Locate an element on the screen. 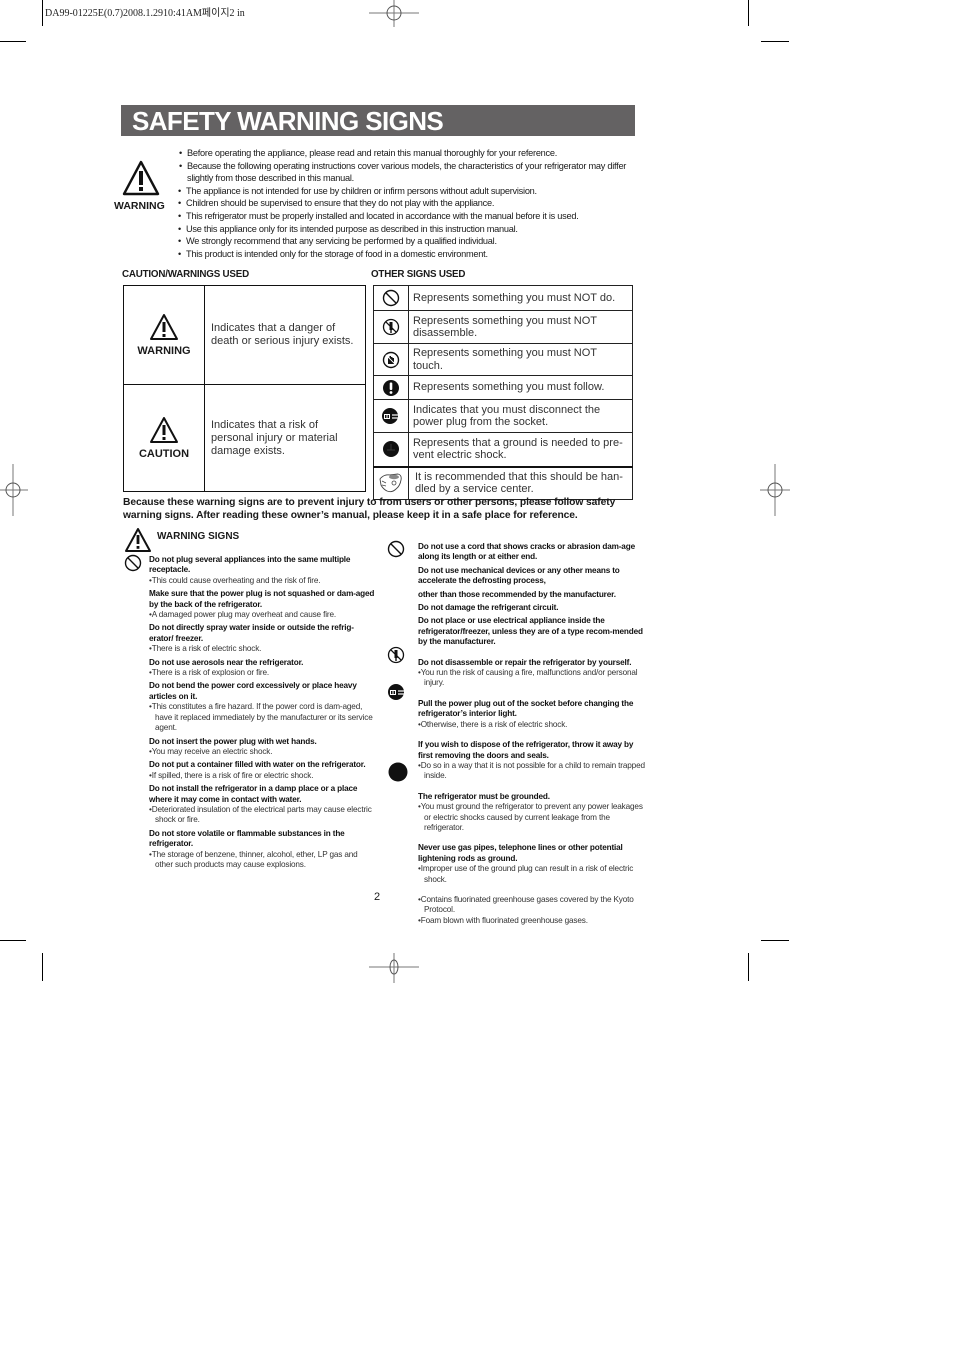 This screenshot has height=1350, width=954. page-title-bar: SAFETY WARNING SIGNS is located at coordinates (378, 120).